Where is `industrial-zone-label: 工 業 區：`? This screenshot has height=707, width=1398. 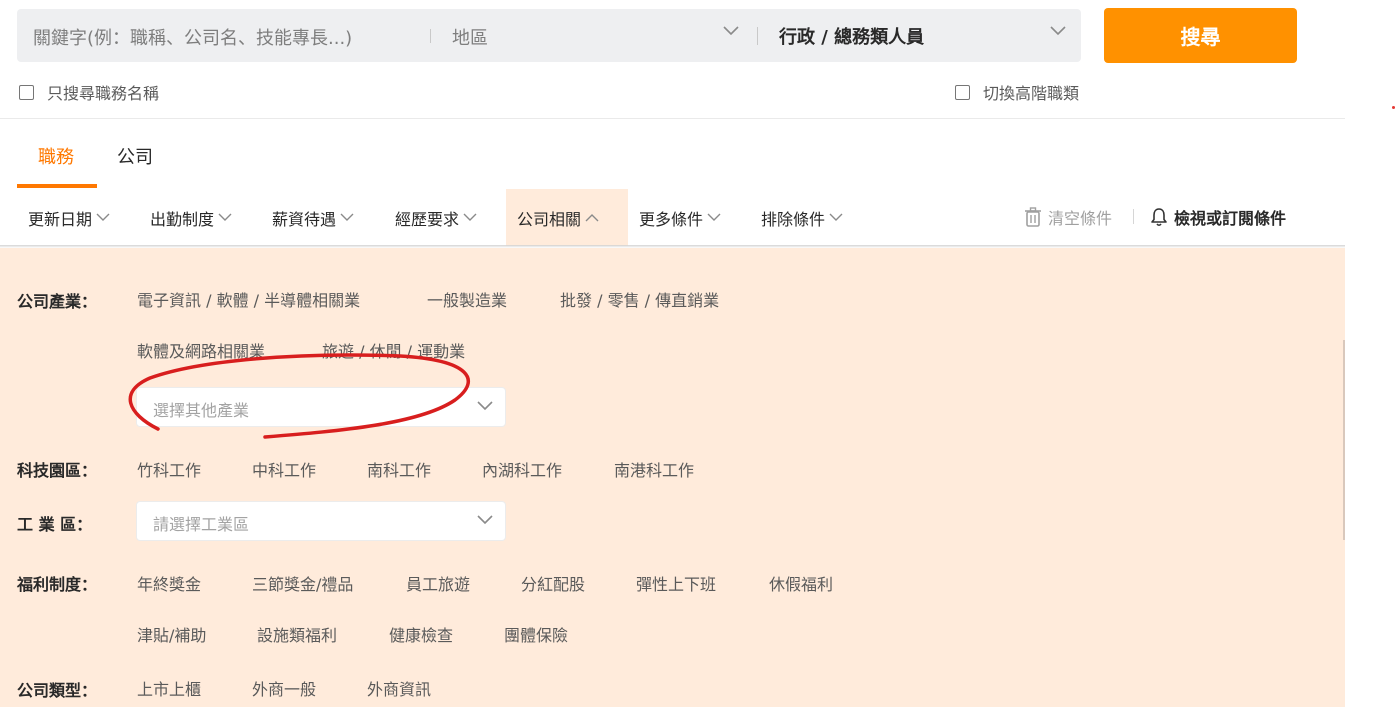
industrial-zone-label: 工 業 區： is located at coordinates (55, 524).